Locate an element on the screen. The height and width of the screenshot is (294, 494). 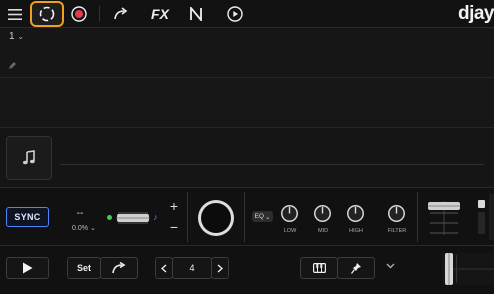
pitch-plus-button: + is located at coordinates (174, 206).